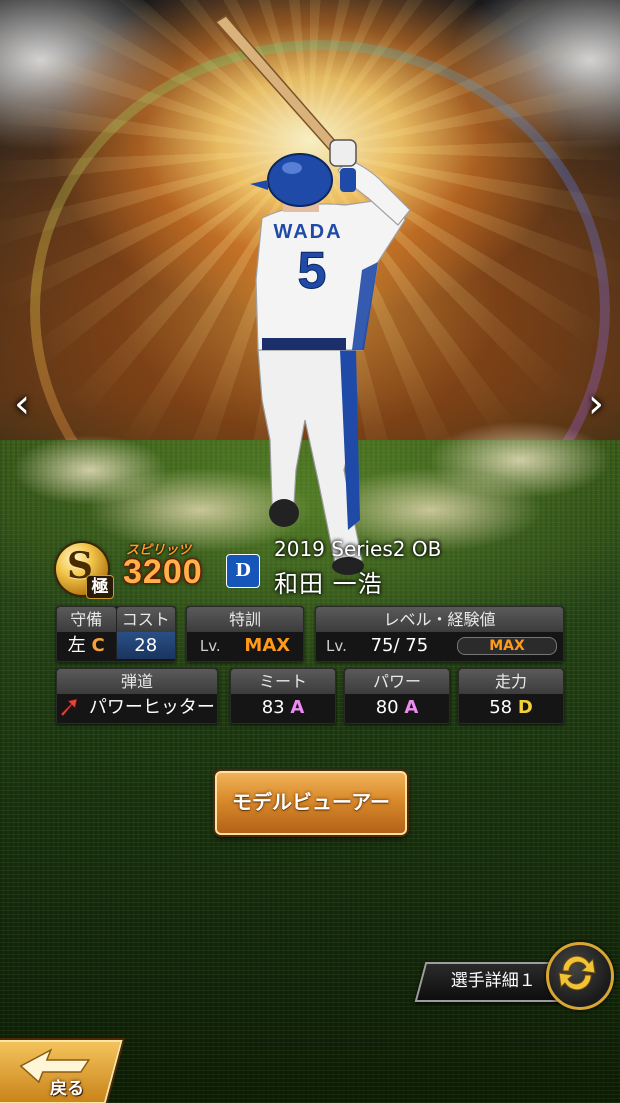 The image size is (620, 1103). I want to click on left-shoe, so click(284, 513).